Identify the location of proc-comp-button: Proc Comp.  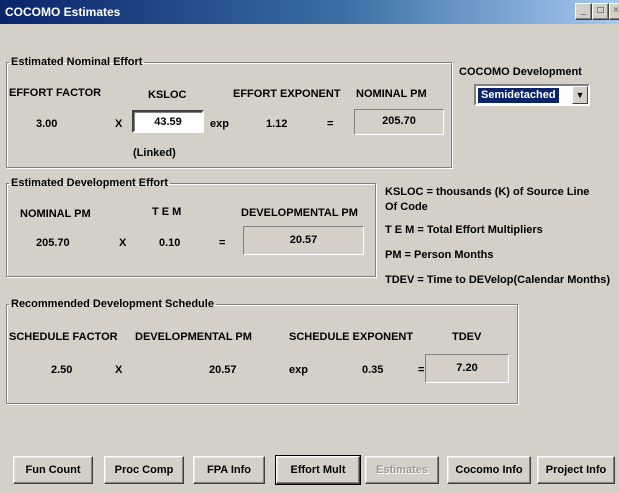
(144, 470).